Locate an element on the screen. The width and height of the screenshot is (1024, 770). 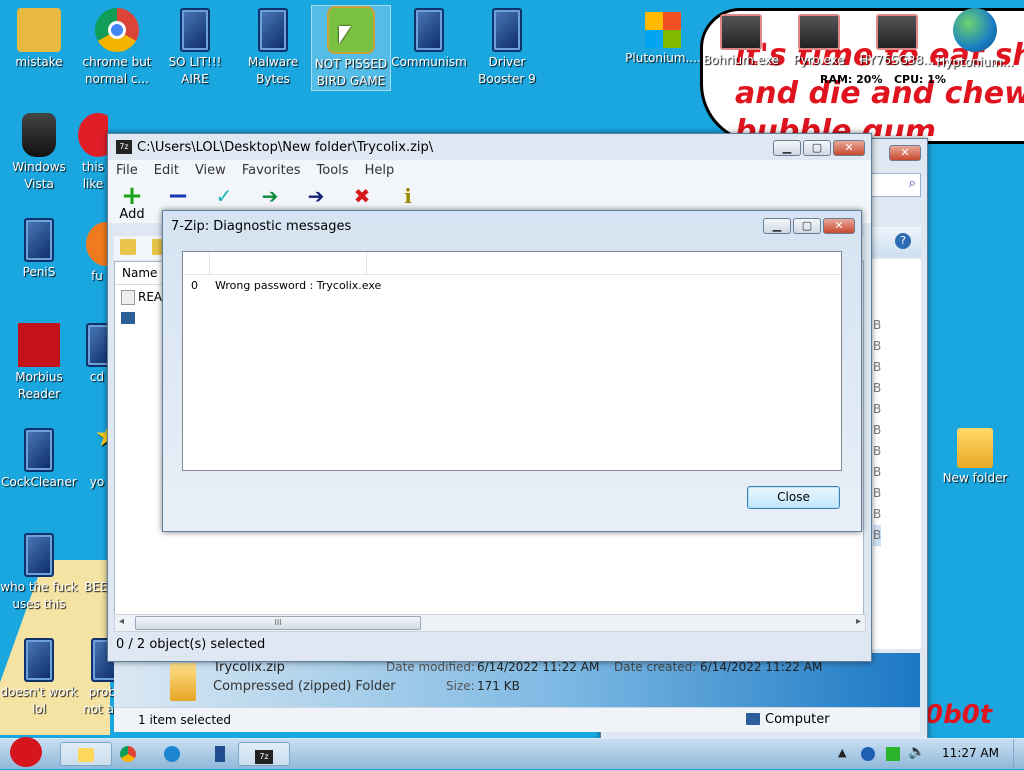
desktop-icon-doesnt-work: doesn't work lol is located at coordinates (39, 678).